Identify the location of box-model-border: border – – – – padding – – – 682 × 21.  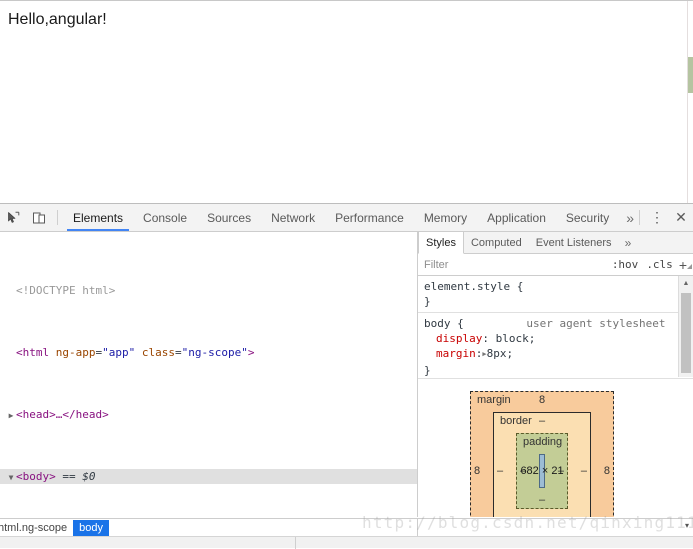
(542, 464).